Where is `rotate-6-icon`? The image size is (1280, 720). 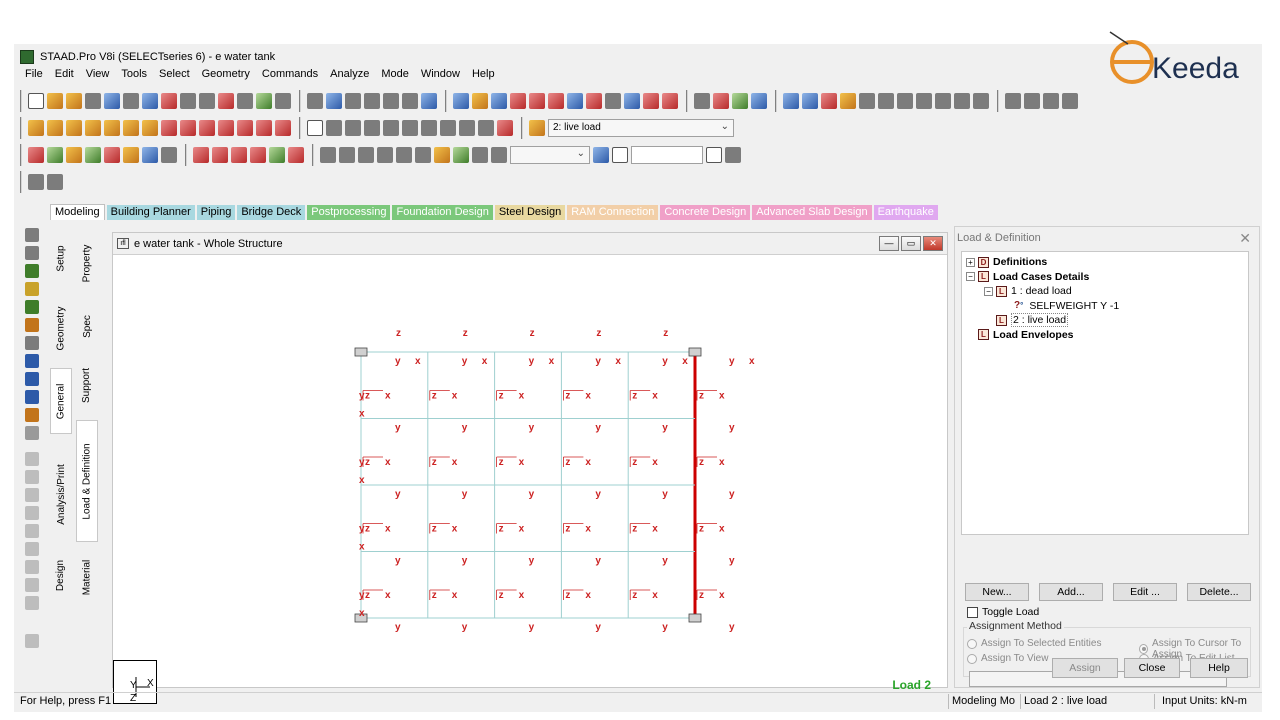
rotate-6-icon is located at coordinates (131, 127).